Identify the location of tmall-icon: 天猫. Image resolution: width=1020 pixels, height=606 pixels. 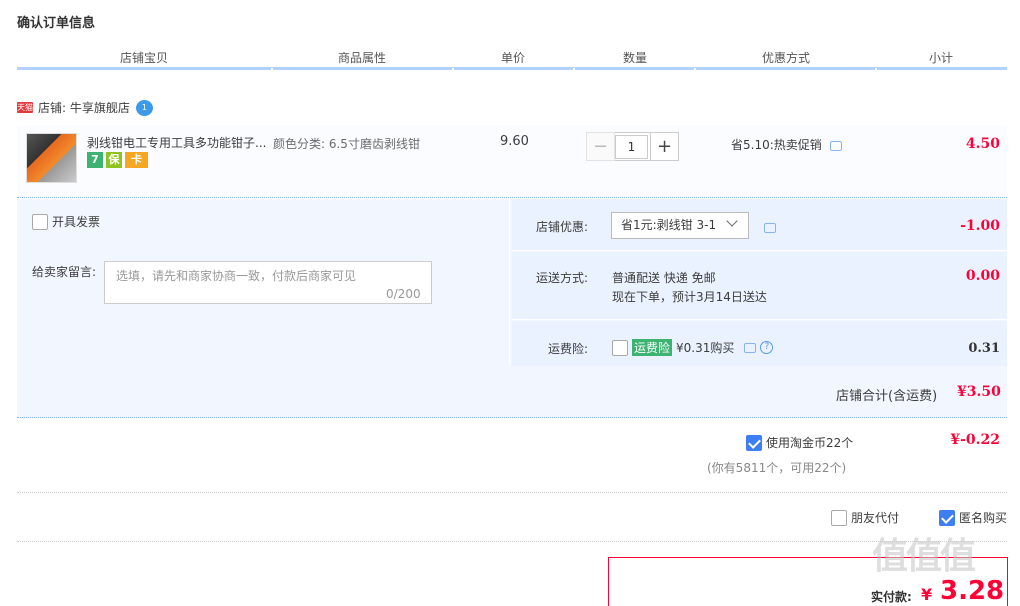
(25, 107).